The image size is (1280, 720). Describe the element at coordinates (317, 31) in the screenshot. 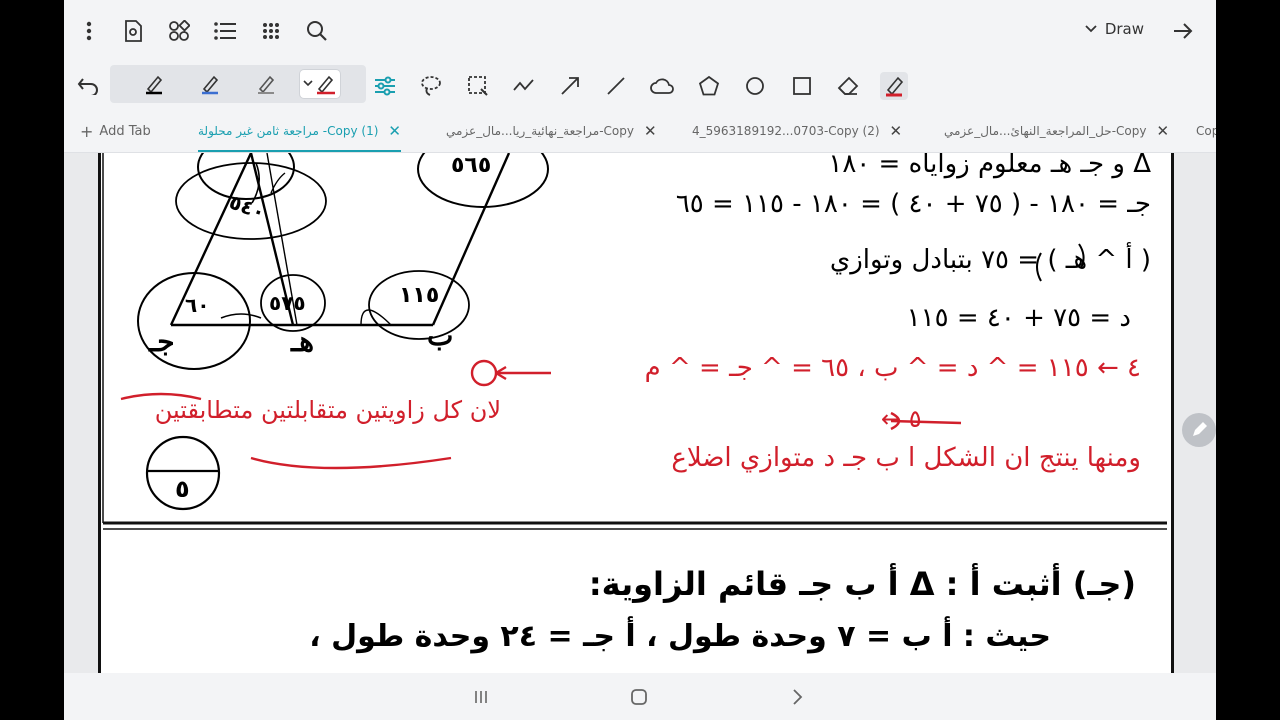

I see `search-icon` at that location.